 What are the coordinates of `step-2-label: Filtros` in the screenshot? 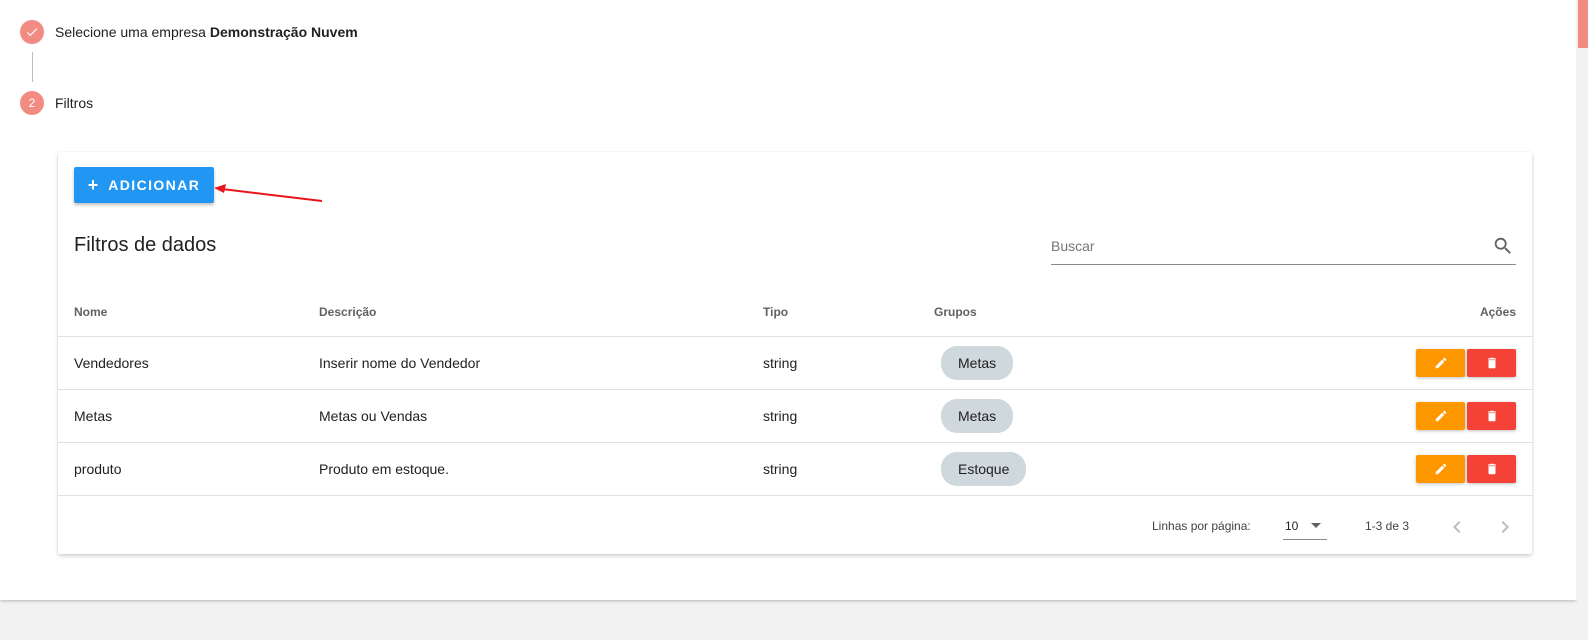 It's located at (74, 103).